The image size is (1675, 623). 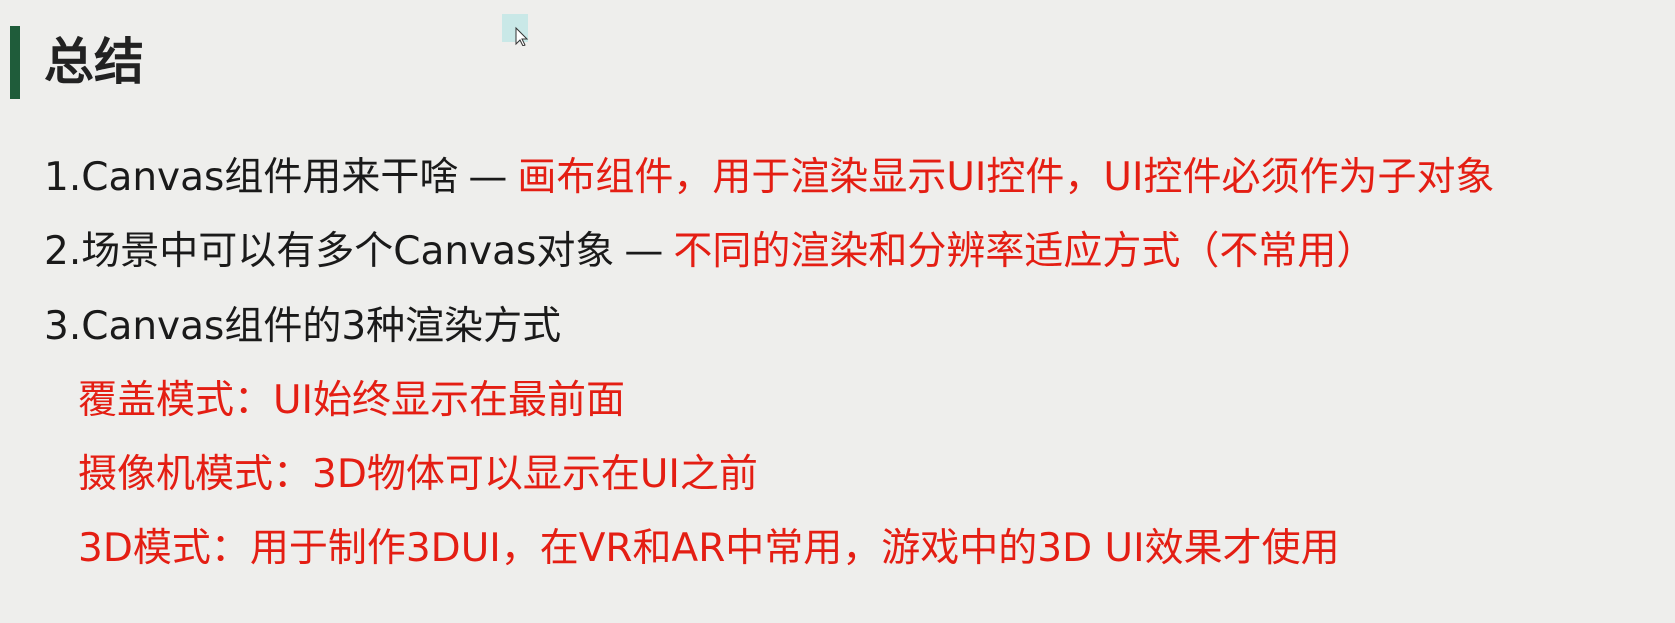 What do you see at coordinates (1024, 251) in the screenshot?
I see `summary-item-2-note: 不同的渲染和分辨率适应方式（不常用）` at bounding box center [1024, 251].